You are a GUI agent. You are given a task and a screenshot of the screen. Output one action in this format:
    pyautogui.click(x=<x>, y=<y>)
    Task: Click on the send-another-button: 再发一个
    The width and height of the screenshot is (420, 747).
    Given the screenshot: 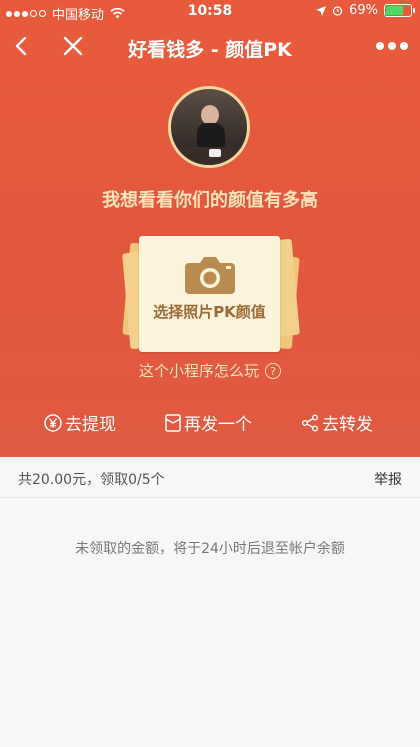 What is the action you would take?
    pyautogui.click(x=208, y=422)
    